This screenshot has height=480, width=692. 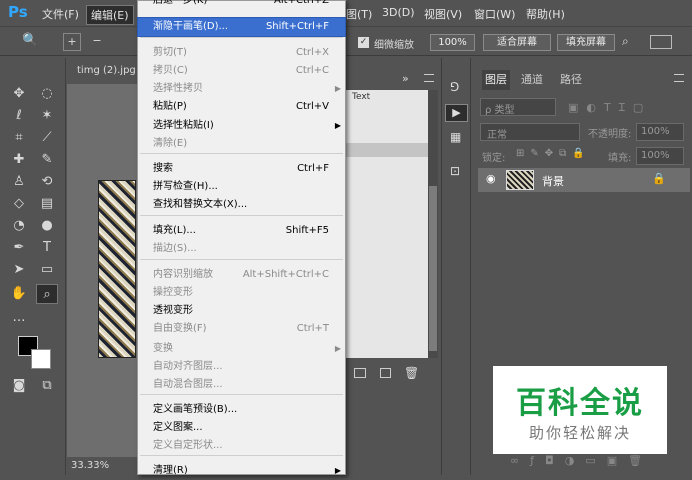 What do you see at coordinates (241, 144) in the screenshot?
I see `menu-item: 清除(E)` at bounding box center [241, 144].